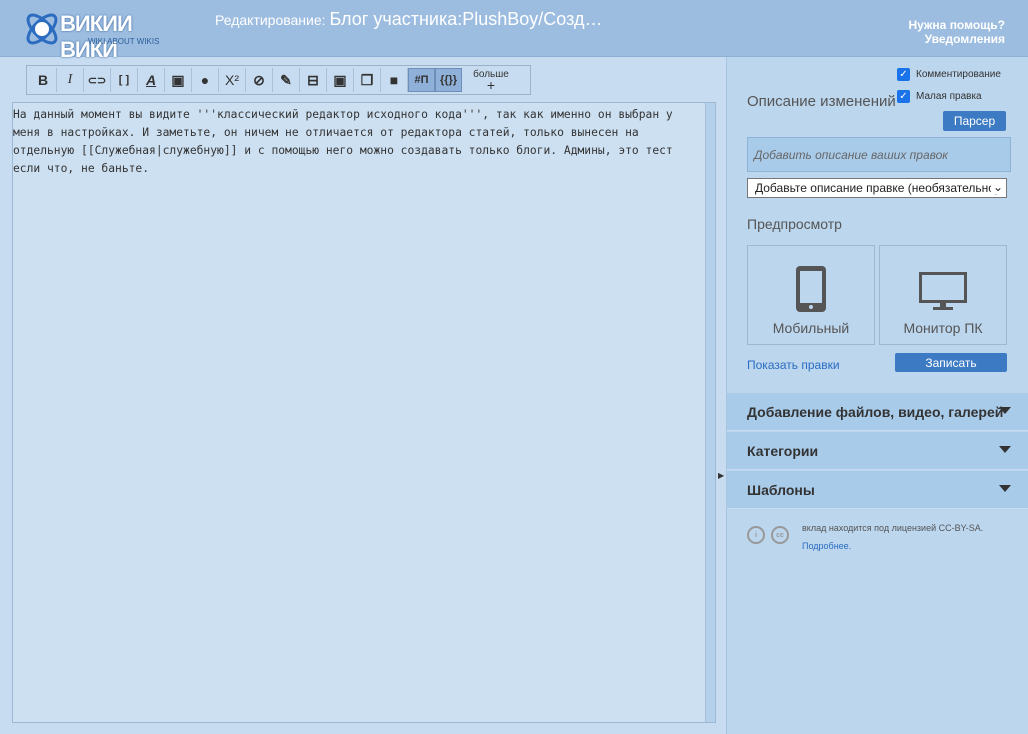 Image resolution: width=1028 pixels, height=734 pixels. I want to click on template-button: {{}}, so click(448, 80).